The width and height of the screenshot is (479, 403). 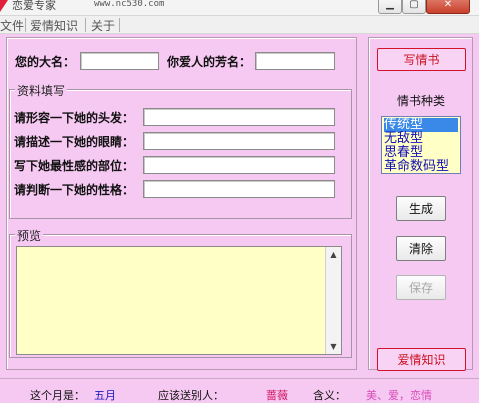 I want to click on your-name-label: 您的大名：, so click(x=45, y=62).